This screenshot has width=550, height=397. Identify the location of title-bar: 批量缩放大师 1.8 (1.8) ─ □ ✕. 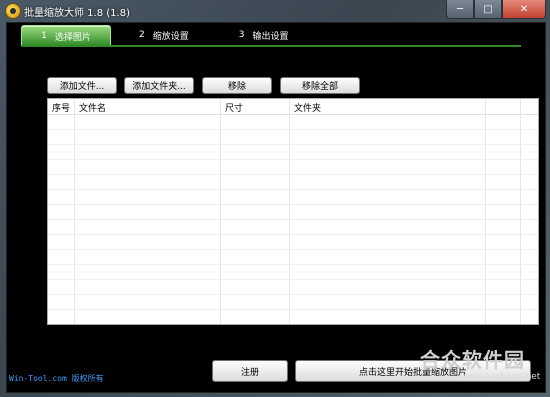
(275, 11).